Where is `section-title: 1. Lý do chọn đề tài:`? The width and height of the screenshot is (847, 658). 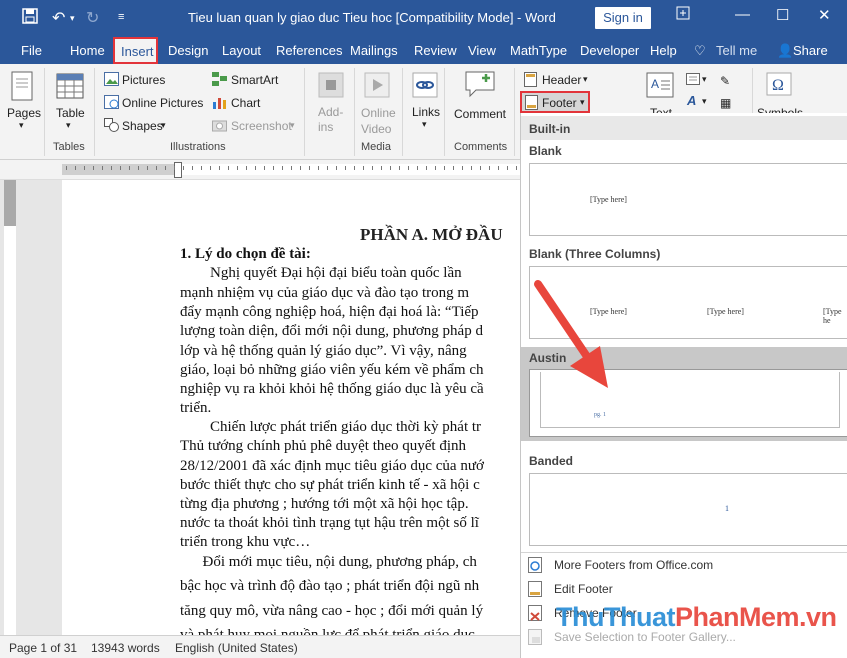
section-title: 1. Lý do chọn đề tài: is located at coordinates (245, 254).